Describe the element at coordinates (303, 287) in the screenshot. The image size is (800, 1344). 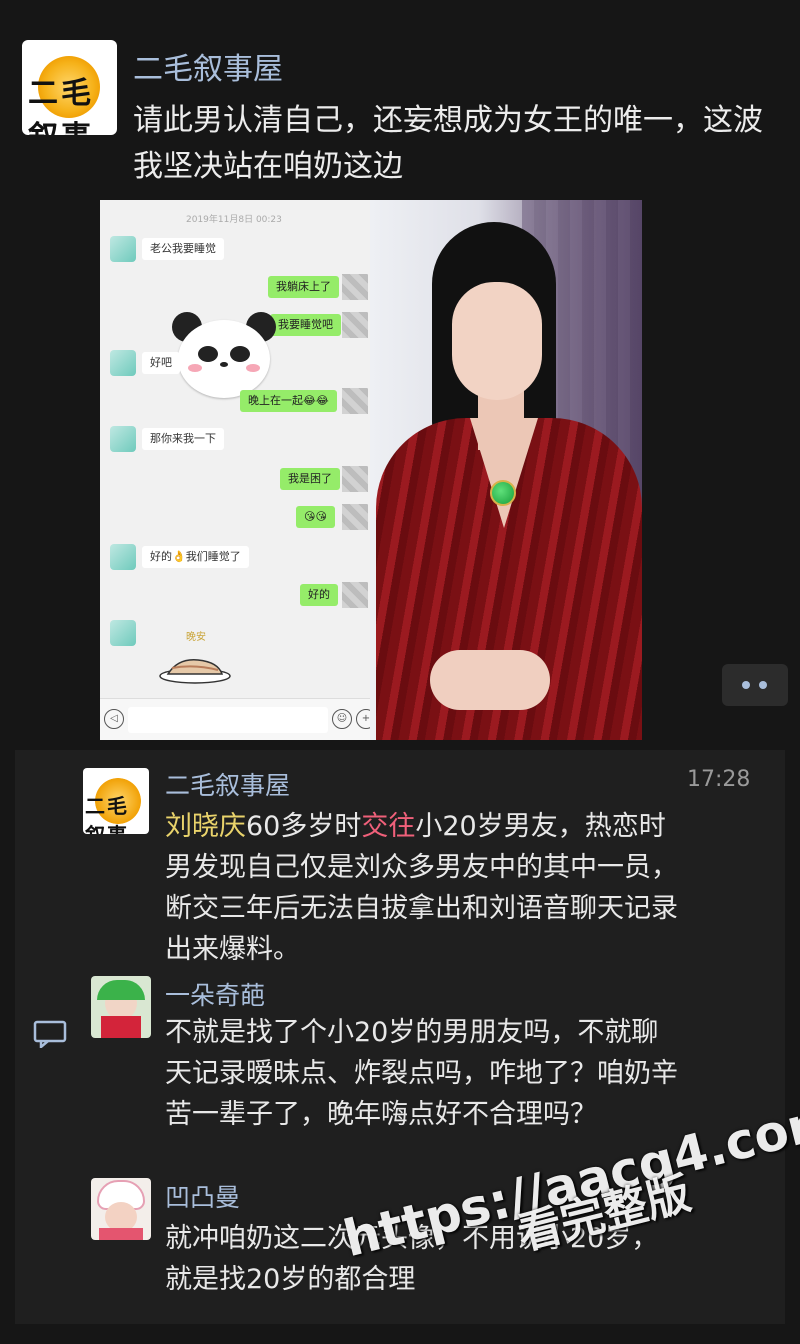
I see `chat-bubble-right: 我躺床上了` at that location.